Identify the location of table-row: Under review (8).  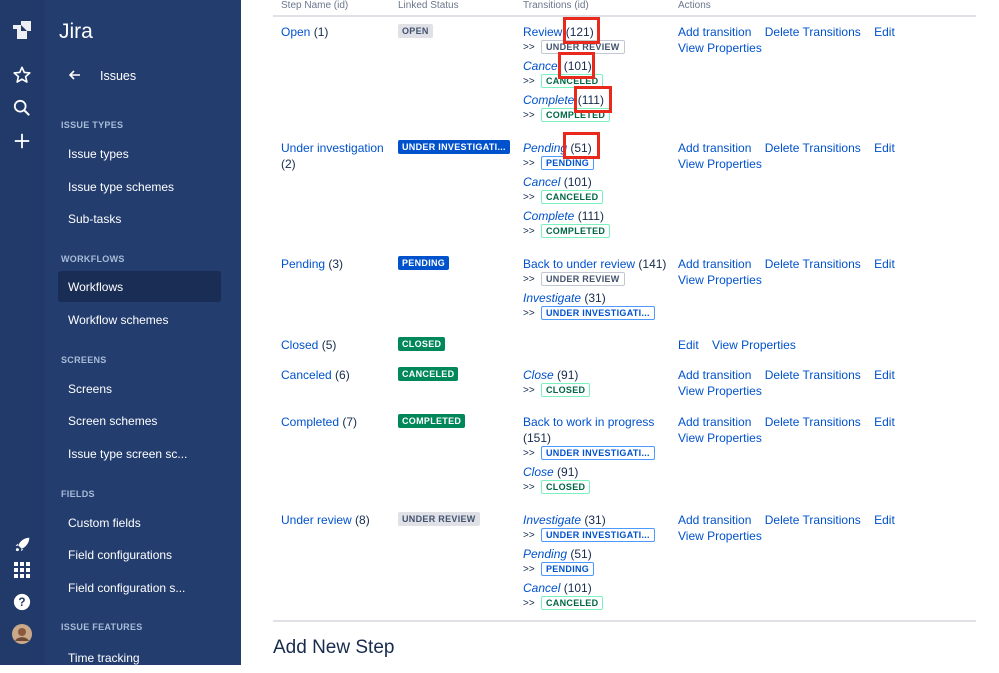
(325, 520).